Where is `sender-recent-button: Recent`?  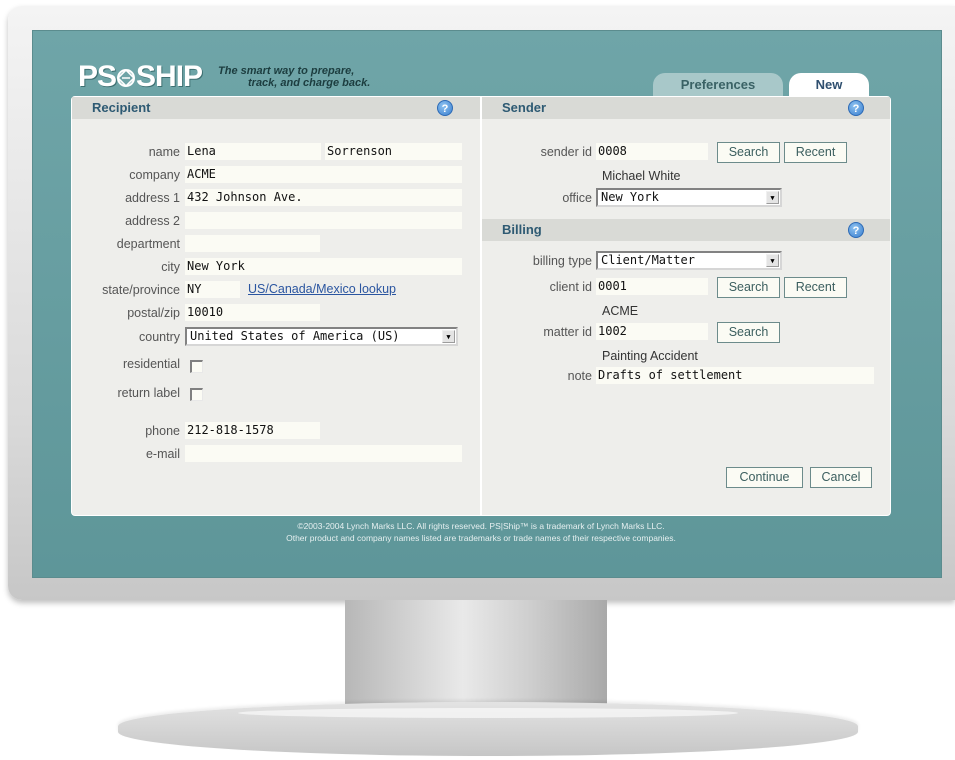
sender-recent-button: Recent is located at coordinates (815, 152).